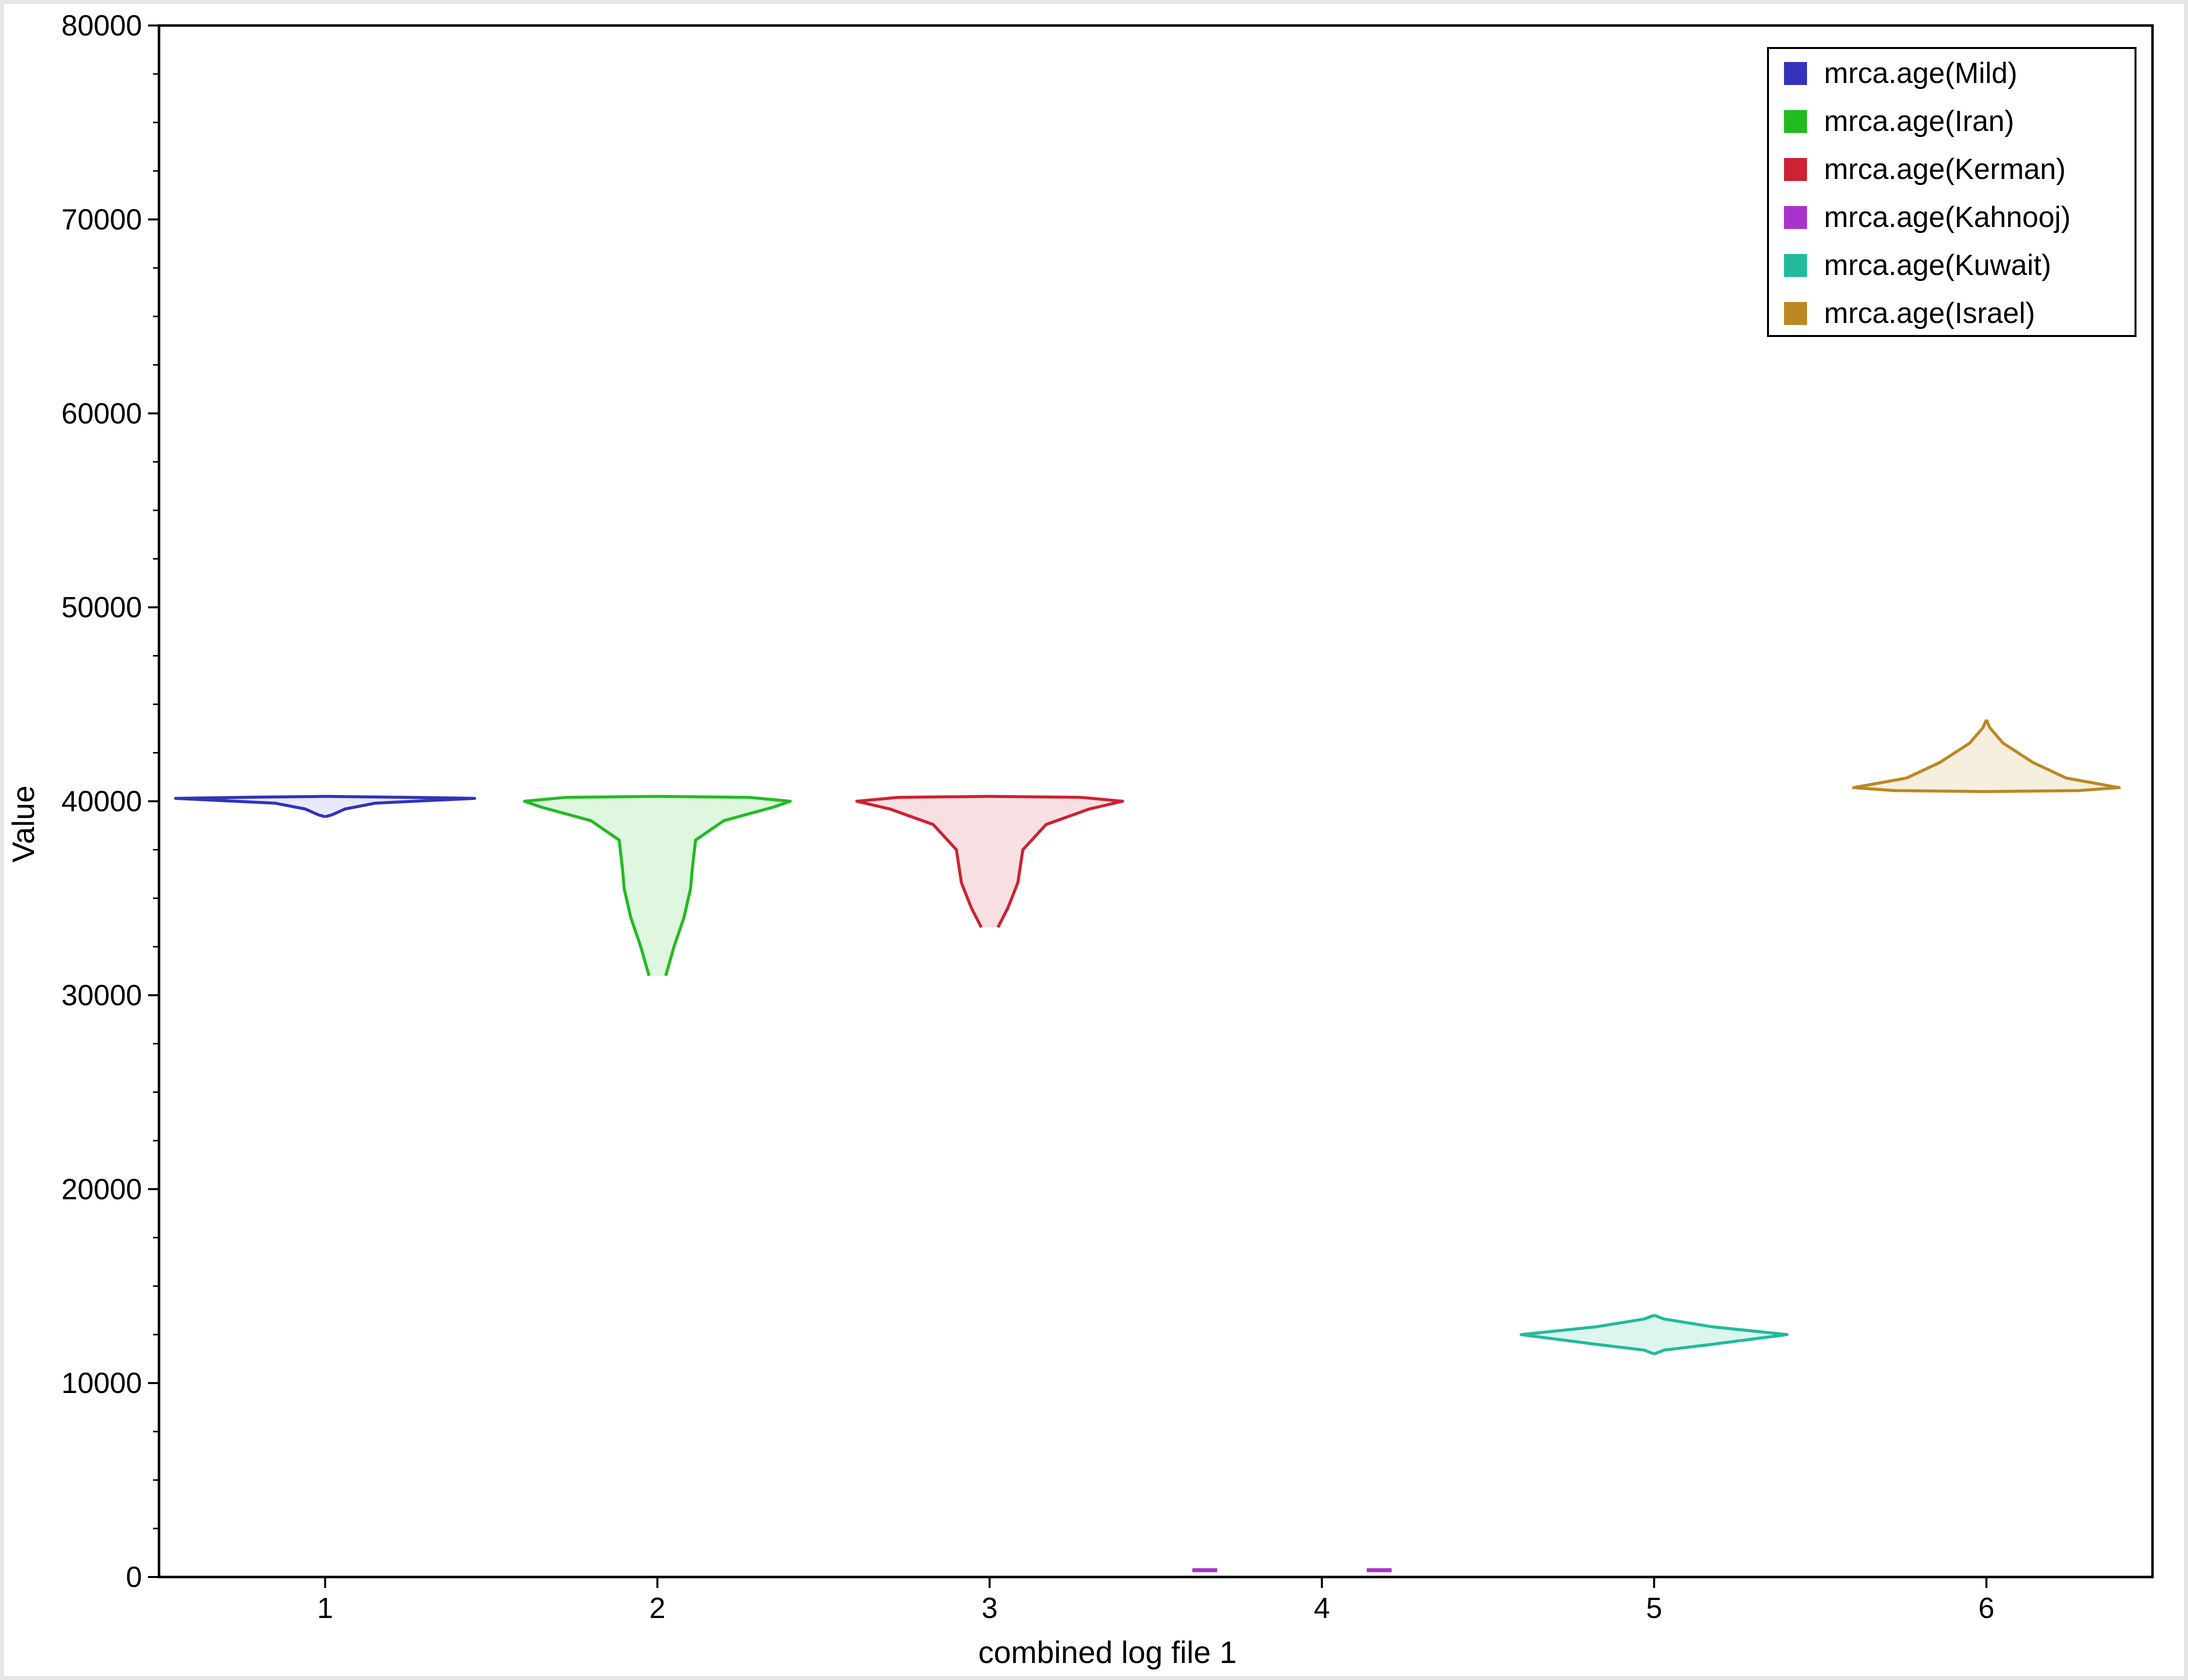  I want to click on y-tick-label: 60000, so click(102, 414).